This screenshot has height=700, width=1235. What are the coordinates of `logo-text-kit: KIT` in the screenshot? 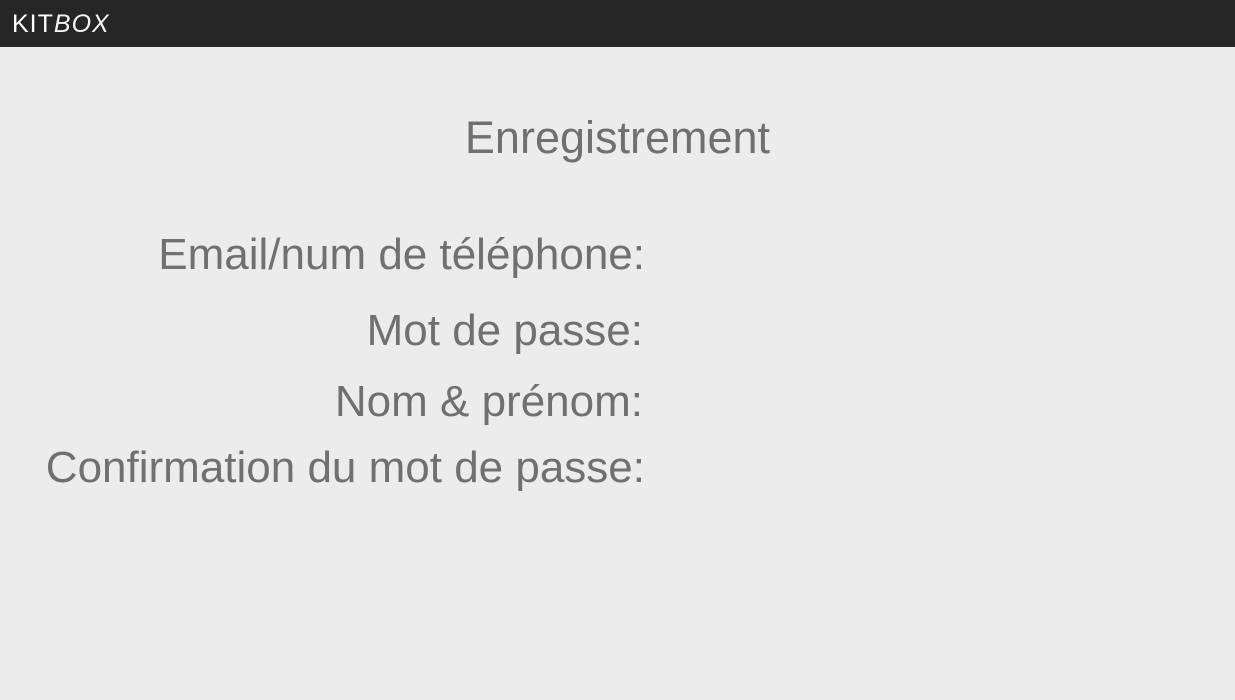 It's located at (33, 24).